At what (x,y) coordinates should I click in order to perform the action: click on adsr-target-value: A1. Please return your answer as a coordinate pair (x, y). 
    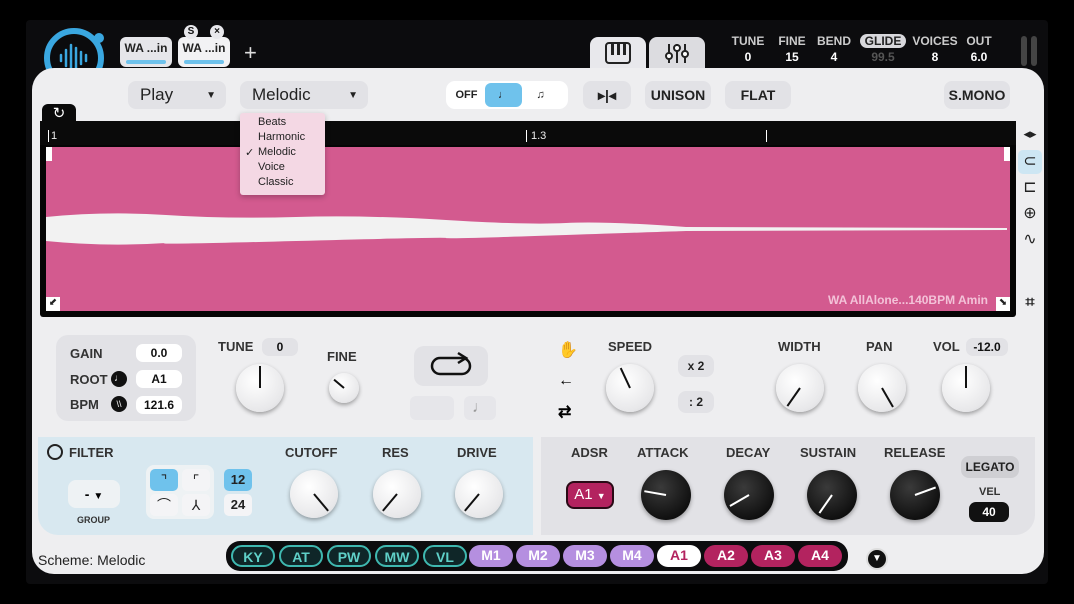
    Looking at the image, I should click on (583, 494).